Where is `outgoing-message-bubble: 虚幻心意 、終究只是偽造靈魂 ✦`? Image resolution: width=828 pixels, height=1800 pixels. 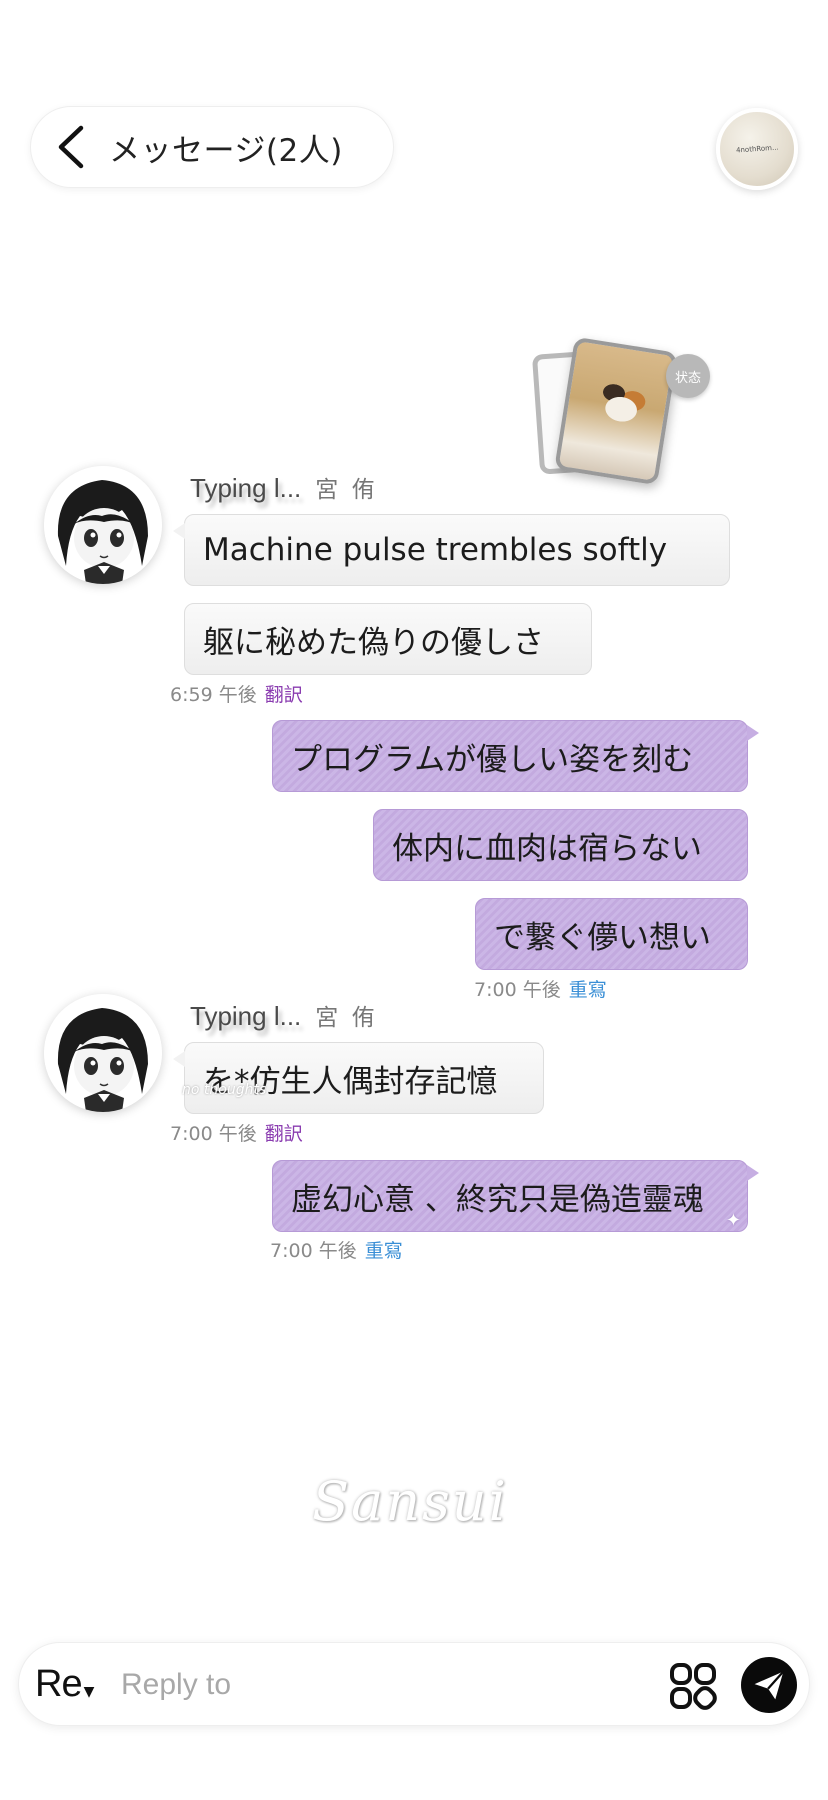
outgoing-message-bubble: 虚幻心意 、終究只是偽造靈魂 ✦ is located at coordinates (515, 1196).